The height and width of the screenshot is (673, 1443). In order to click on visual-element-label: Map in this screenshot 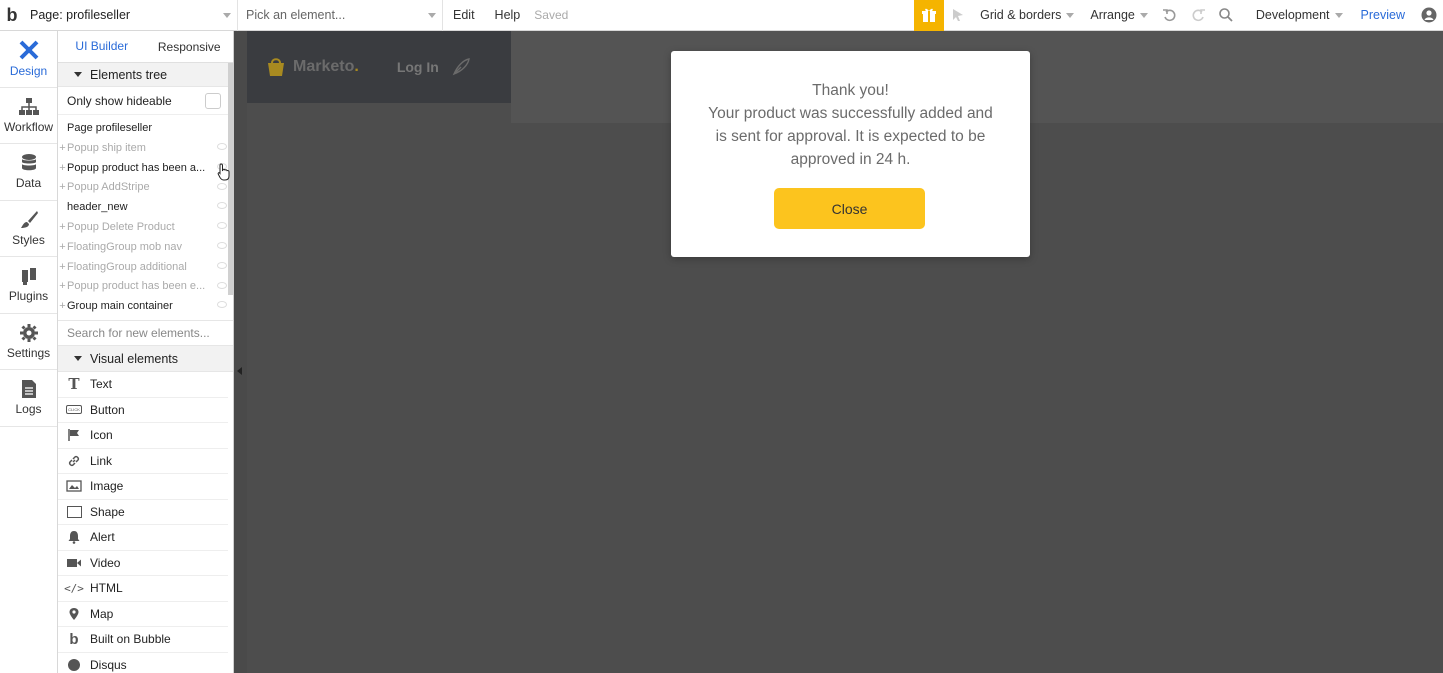, I will do `click(102, 613)`.